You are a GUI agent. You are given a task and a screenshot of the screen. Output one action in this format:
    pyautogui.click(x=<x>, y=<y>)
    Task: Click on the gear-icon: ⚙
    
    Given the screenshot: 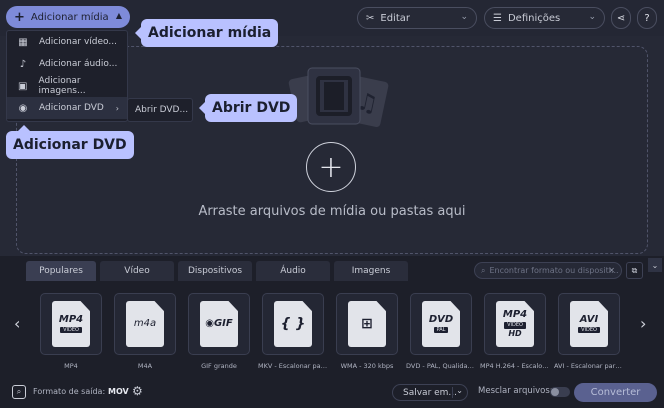 What is the action you would take?
    pyautogui.click(x=137, y=391)
    